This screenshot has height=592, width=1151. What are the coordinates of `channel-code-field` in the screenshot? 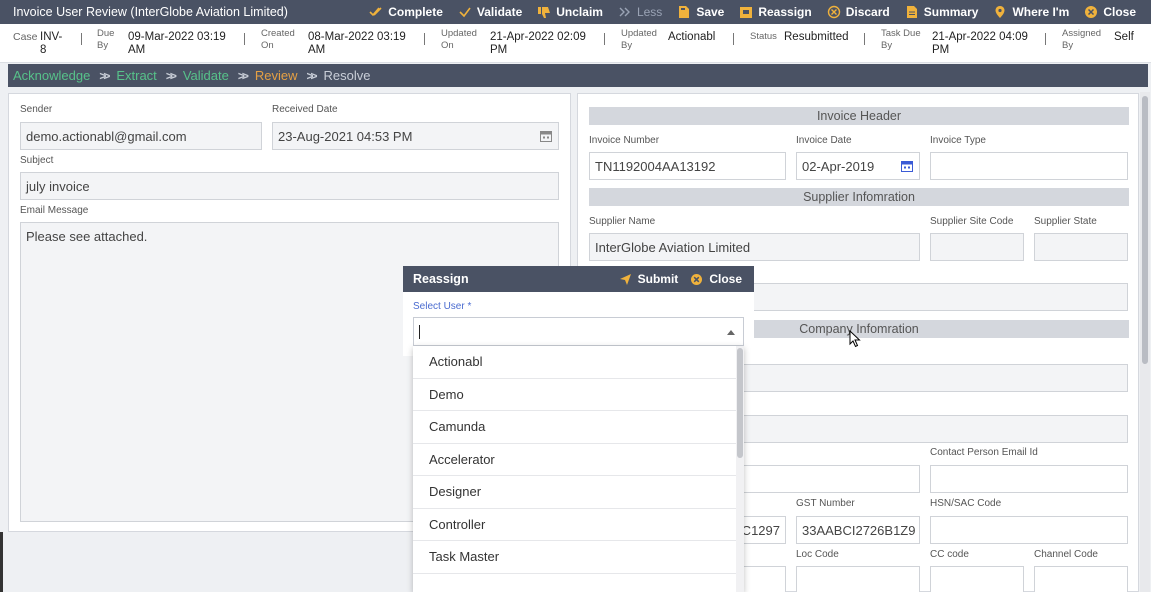 It's located at (1081, 579).